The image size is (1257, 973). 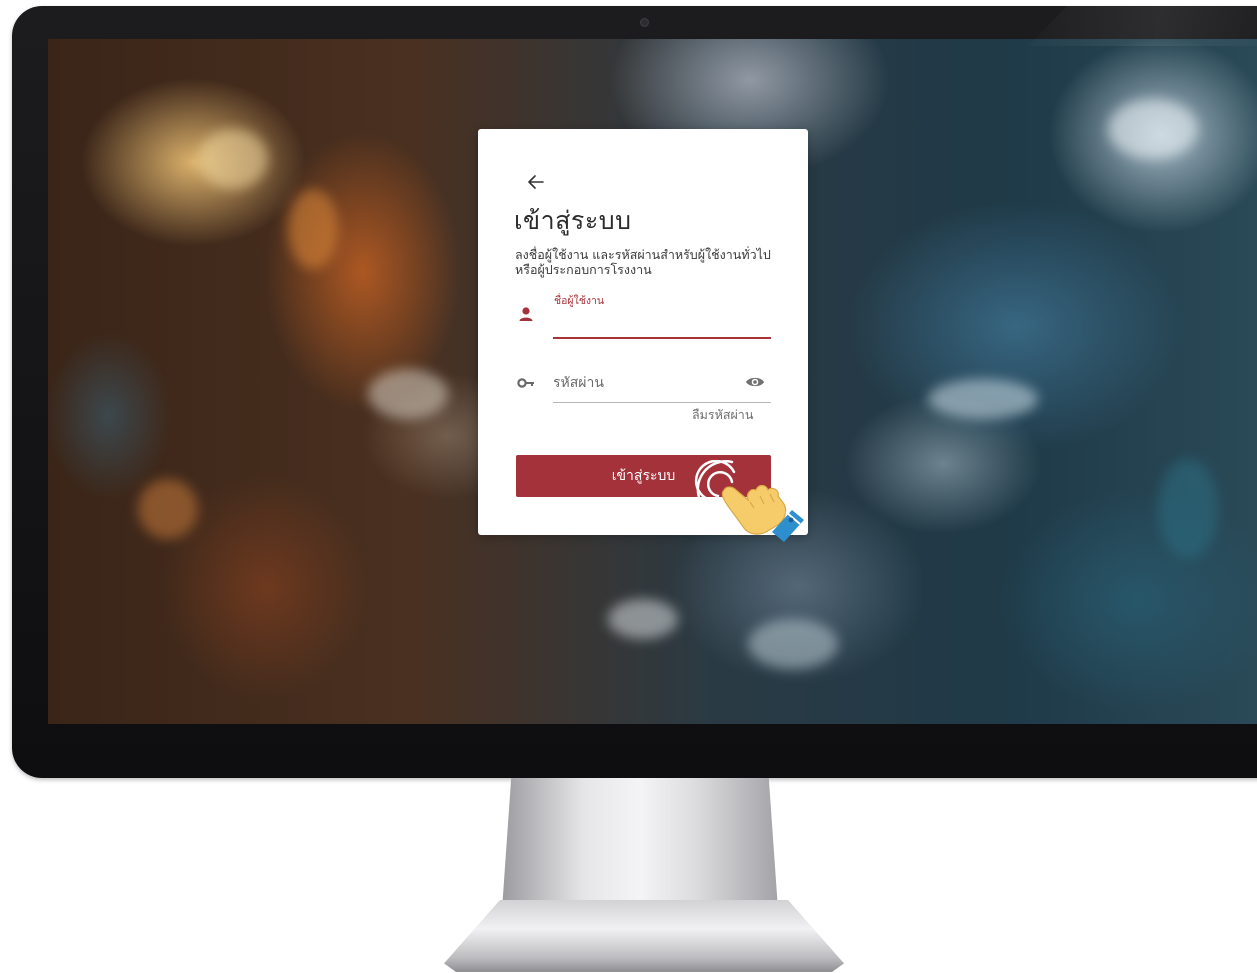 I want to click on forgot-password-link: ลืมรหัสผ่าน, so click(x=722, y=415).